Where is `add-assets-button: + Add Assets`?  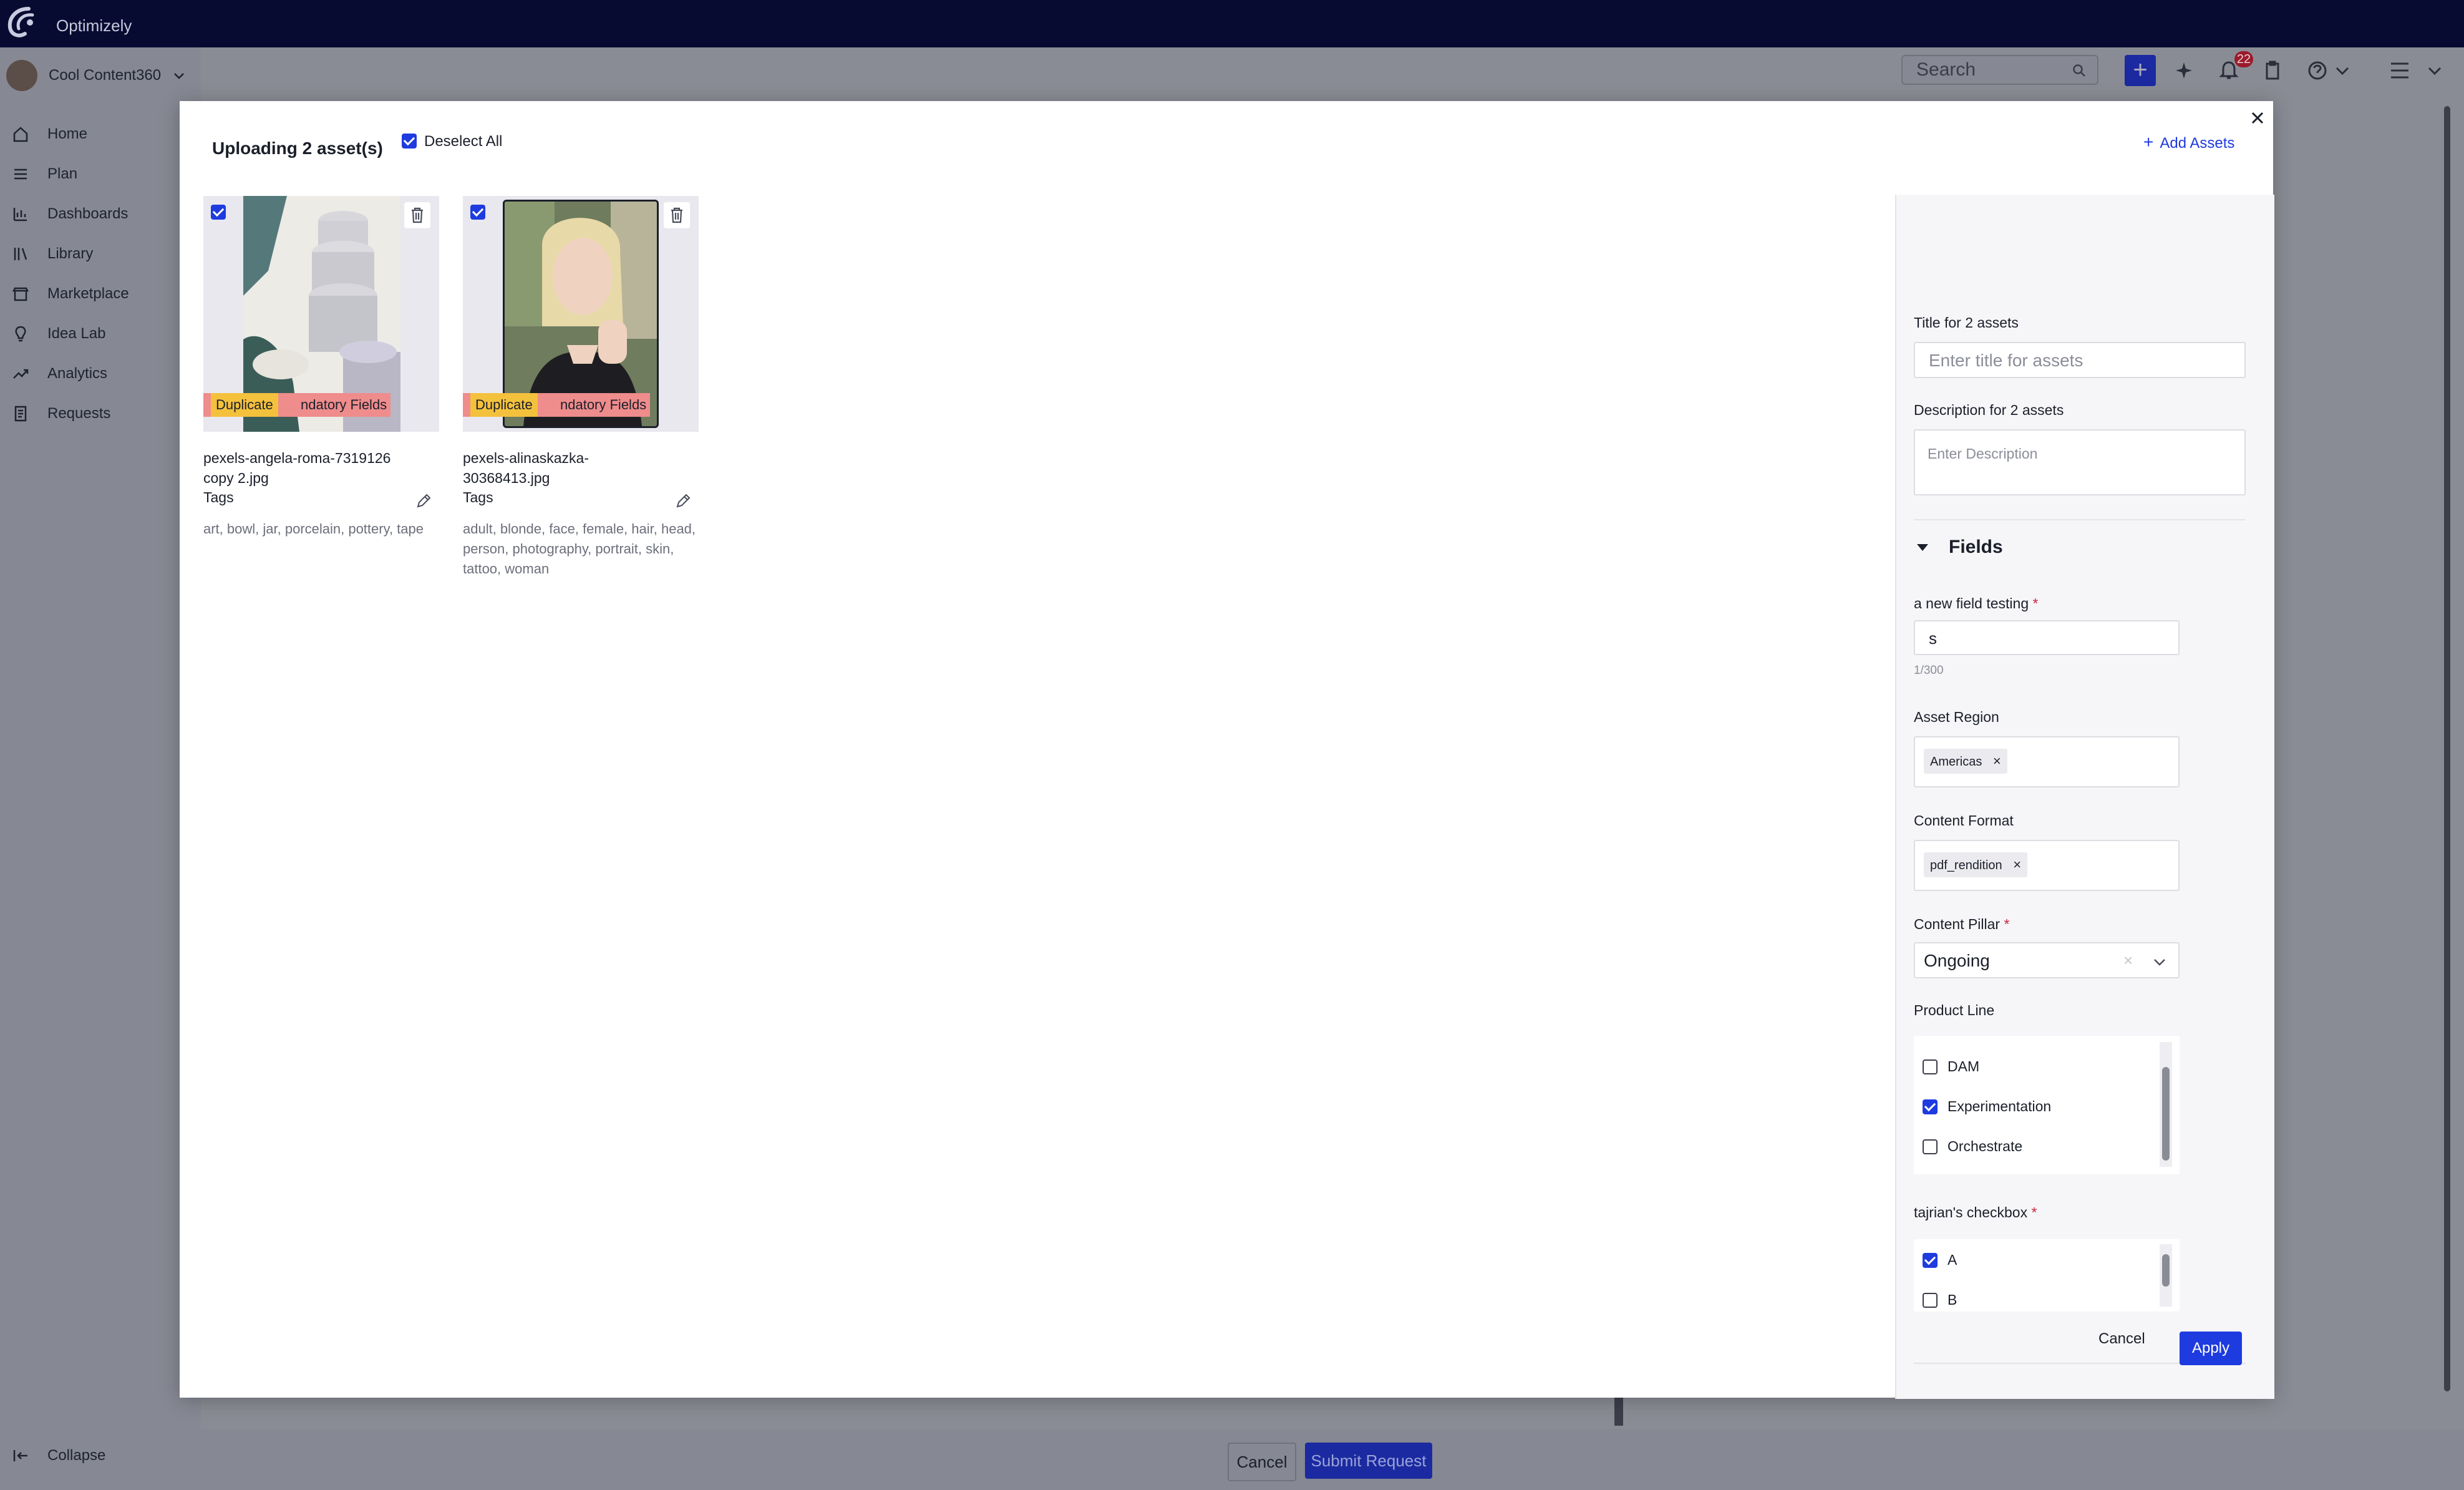
add-assets-button: + Add Assets is located at coordinates (2188, 142).